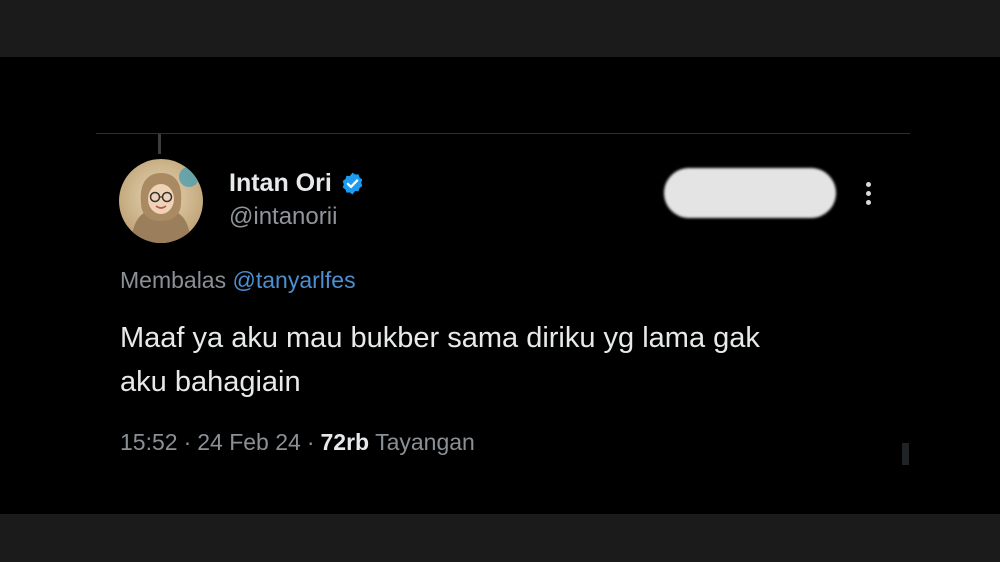 The image size is (1000, 562). I want to click on thread-connector-line, so click(159, 144).